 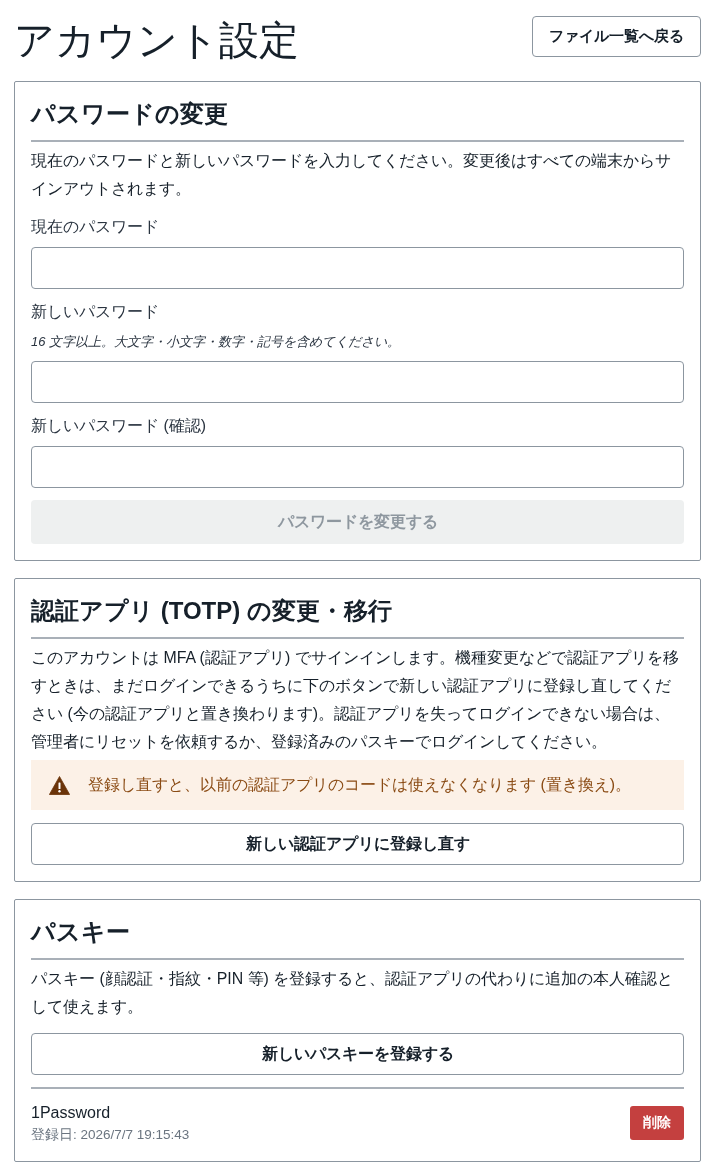 What do you see at coordinates (119, 426) in the screenshot?
I see `field-label: 新しいパスワード (確認)` at bounding box center [119, 426].